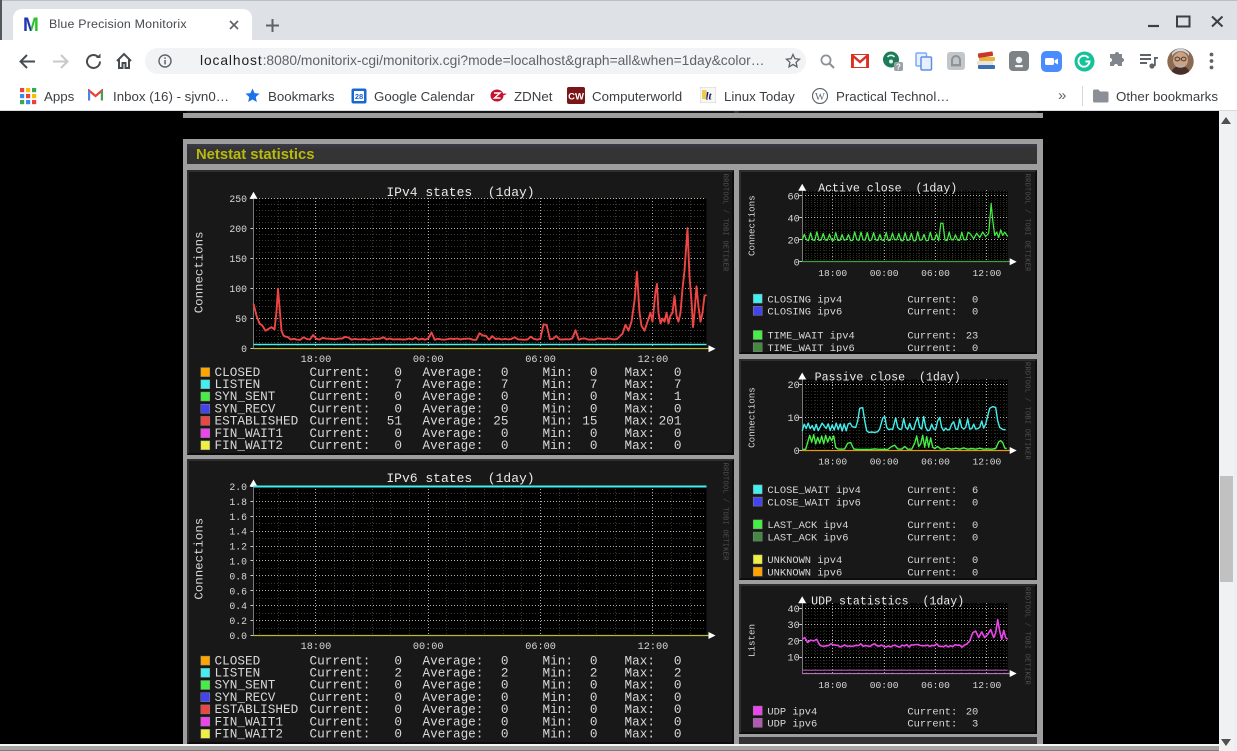  I want to click on svg-text: UDP ipv4, so click(793, 712).